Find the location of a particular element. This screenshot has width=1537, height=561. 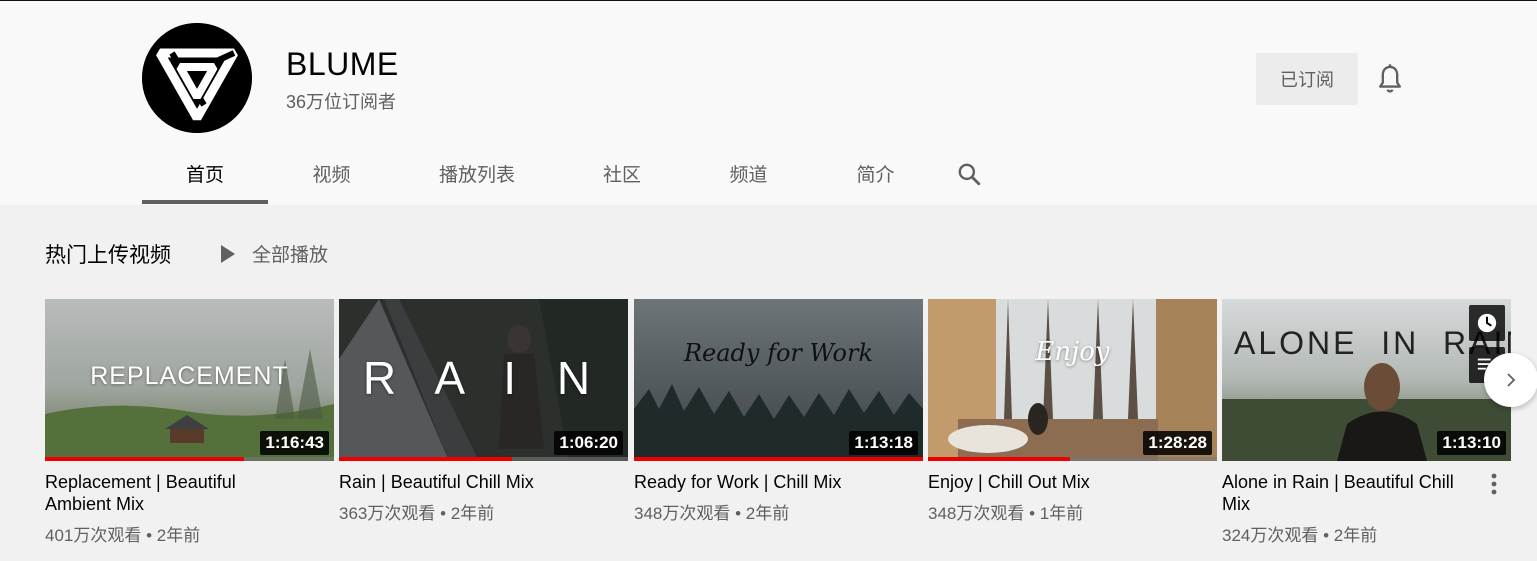

tab-home: 首页 is located at coordinates (205, 173).